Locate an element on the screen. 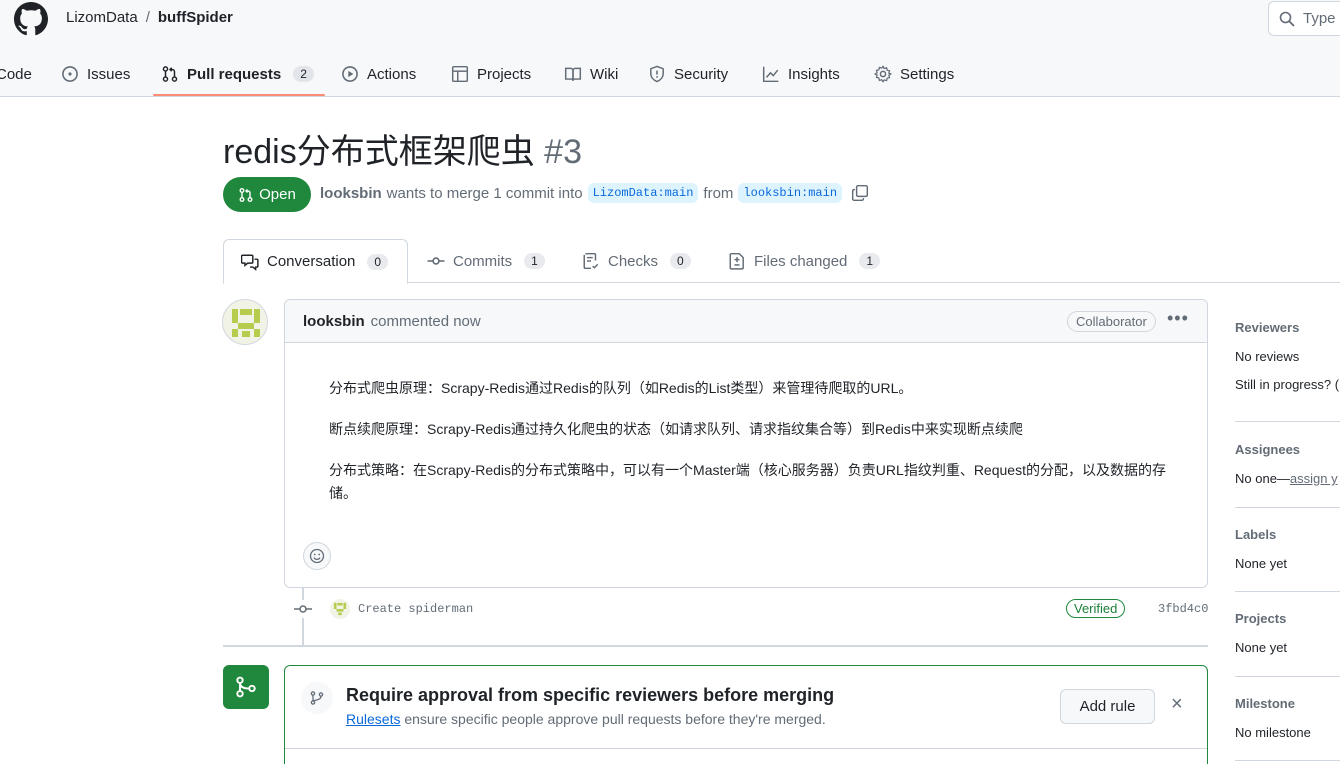 This screenshot has height=764, width=1340. nav-pull-requests: Pull requests 2 is located at coordinates (237, 74).